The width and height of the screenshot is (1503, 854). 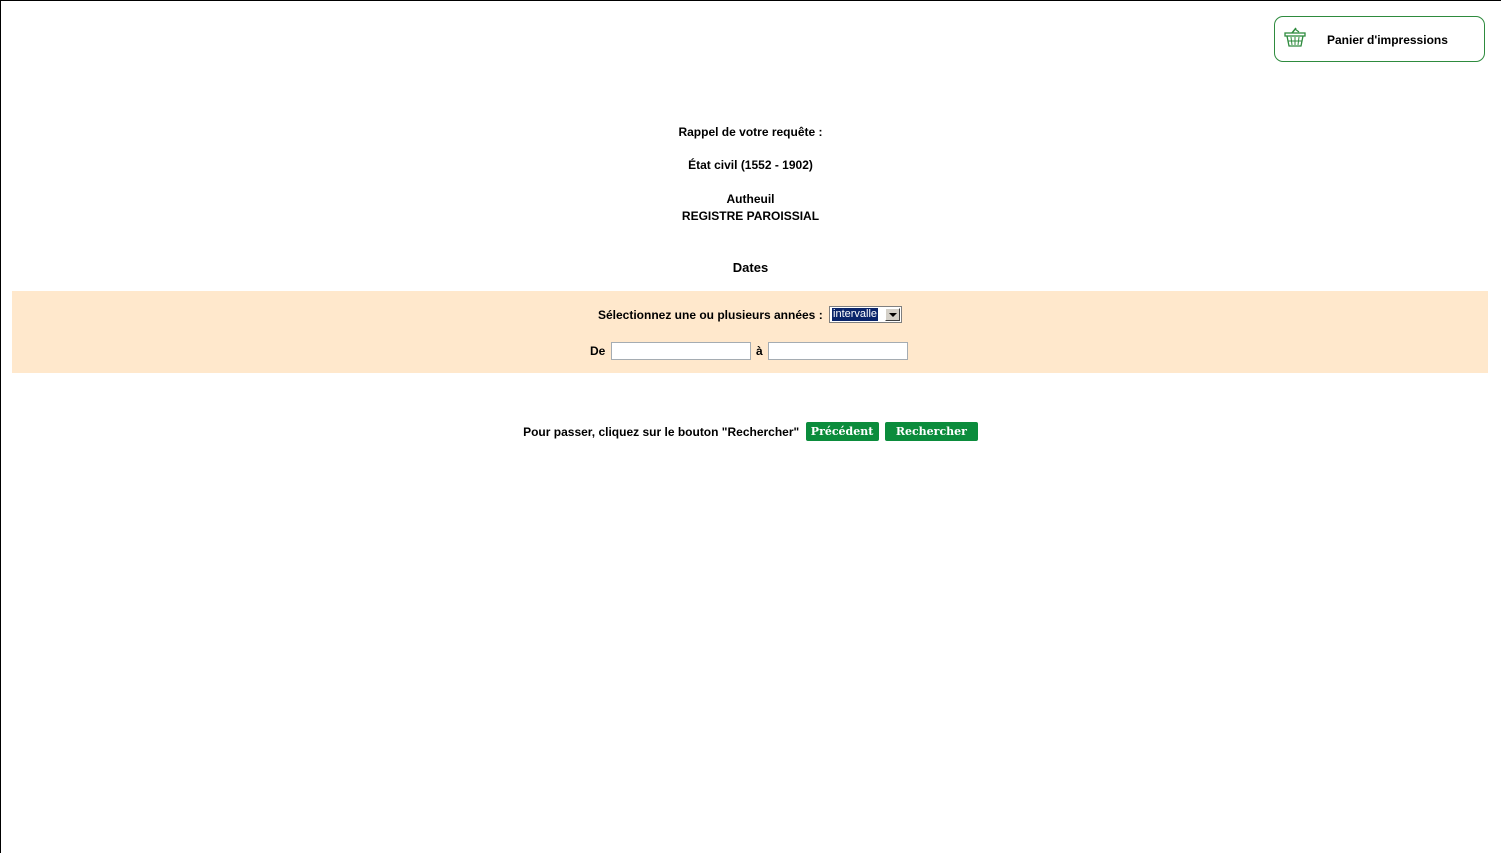 I want to click on register-type: REGISTRE PAROISSIAL, so click(x=750, y=216).